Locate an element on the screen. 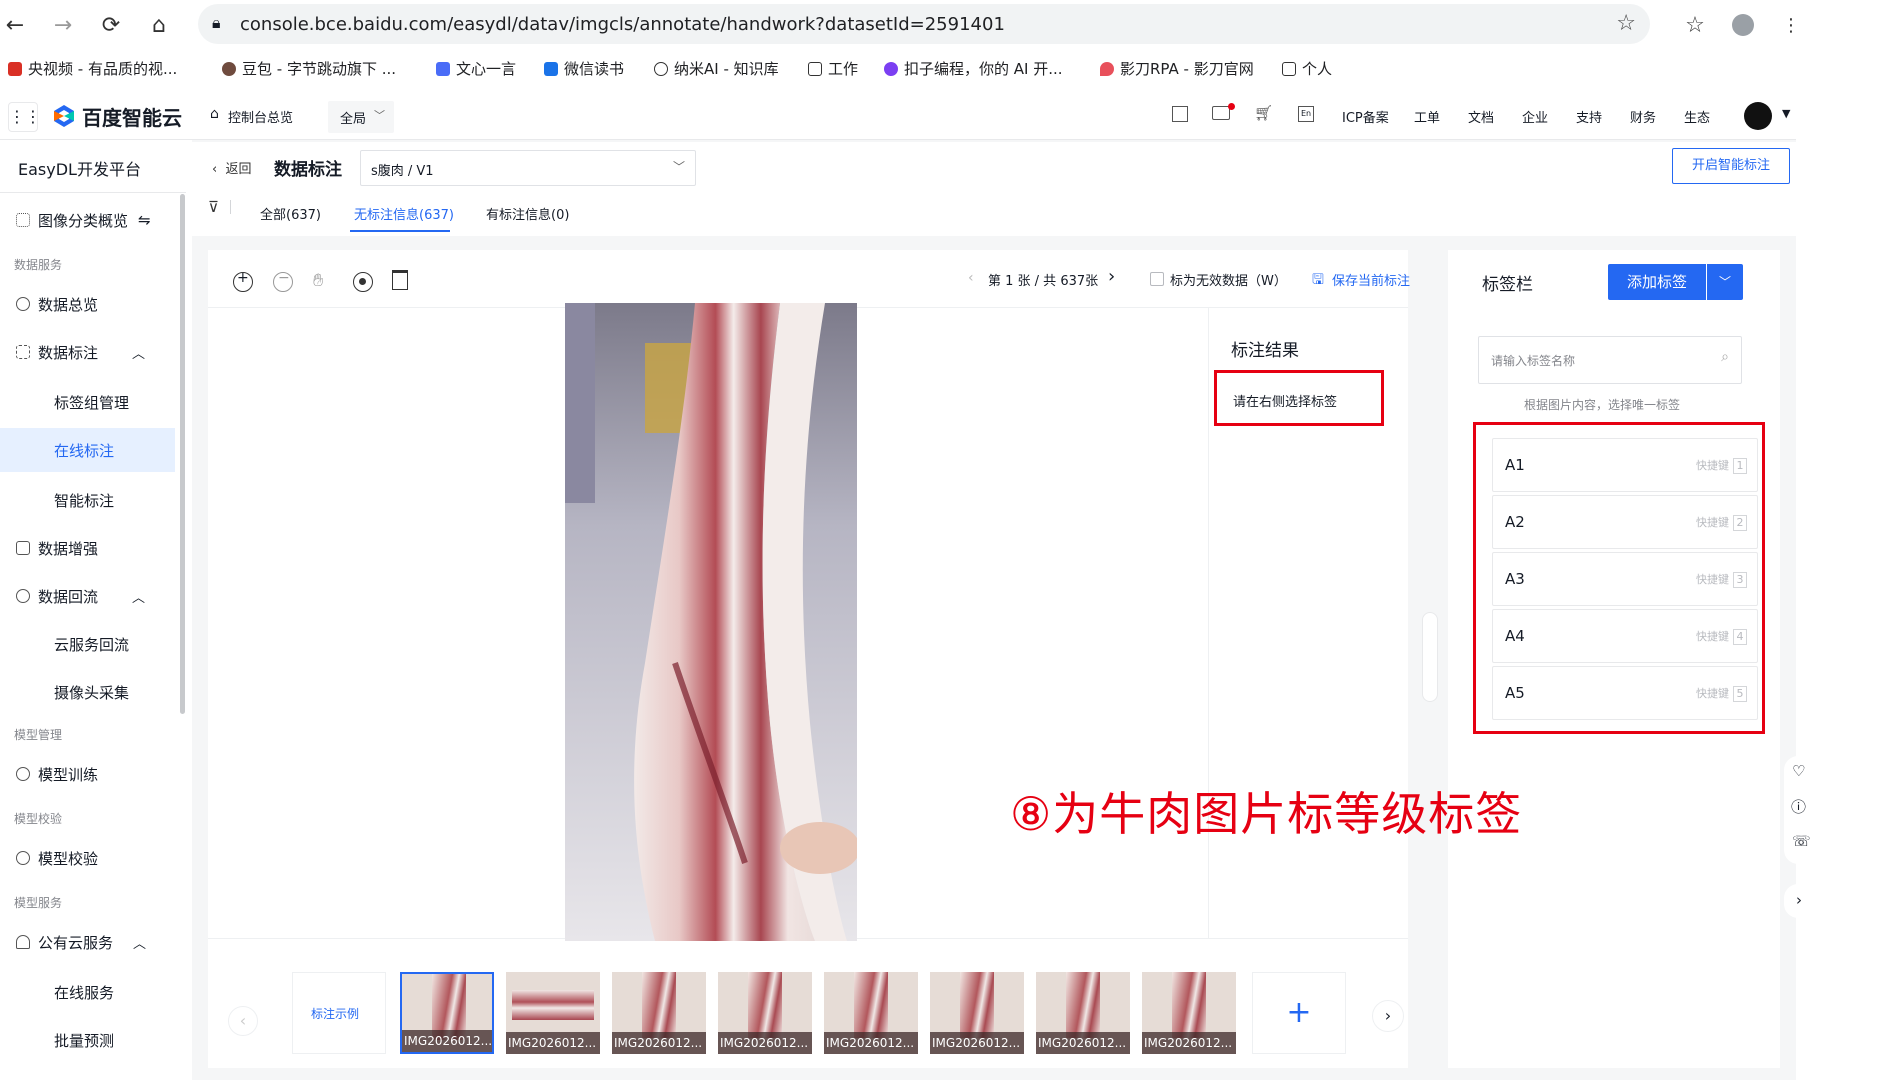  help-icon: ⓘ is located at coordinates (1798, 806).